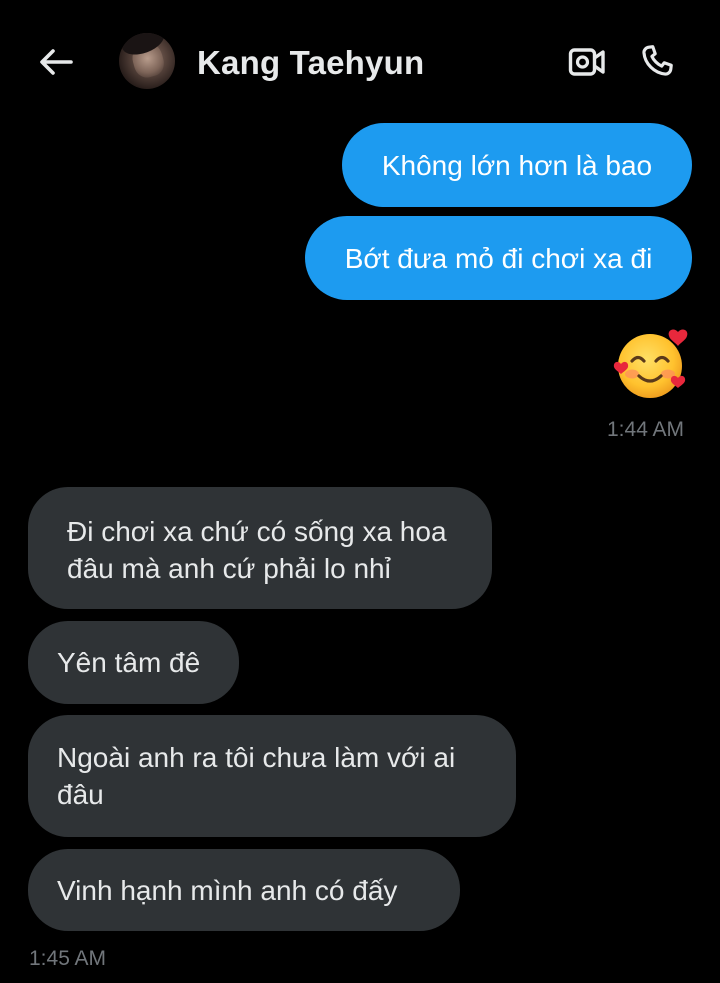 Image resolution: width=720 pixels, height=983 pixels. I want to click on message-text-line: đâu mà anh cứ phải lo nhỉ, so click(229, 568).